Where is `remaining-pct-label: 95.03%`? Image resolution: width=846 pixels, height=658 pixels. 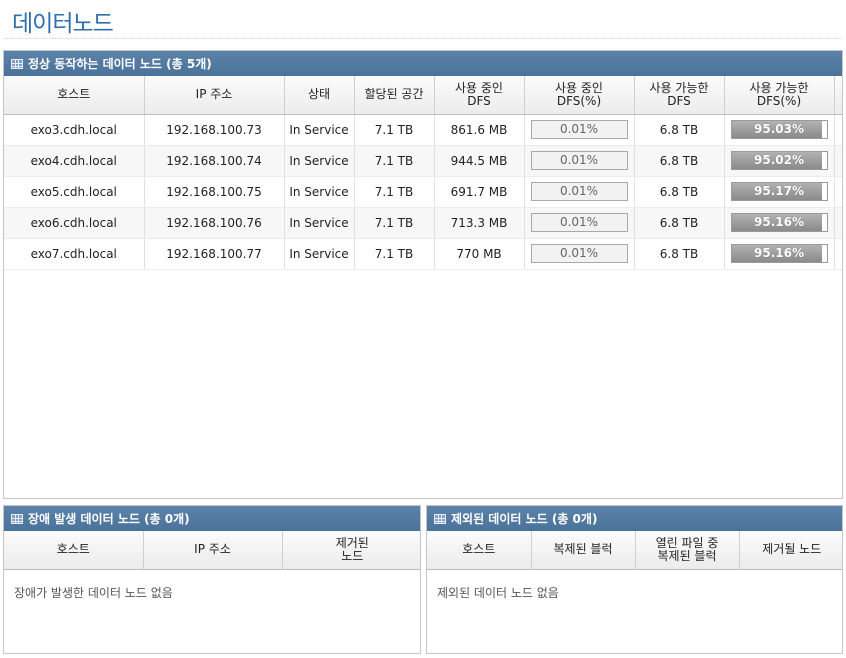
remaining-pct-label: 95.03% is located at coordinates (779, 129).